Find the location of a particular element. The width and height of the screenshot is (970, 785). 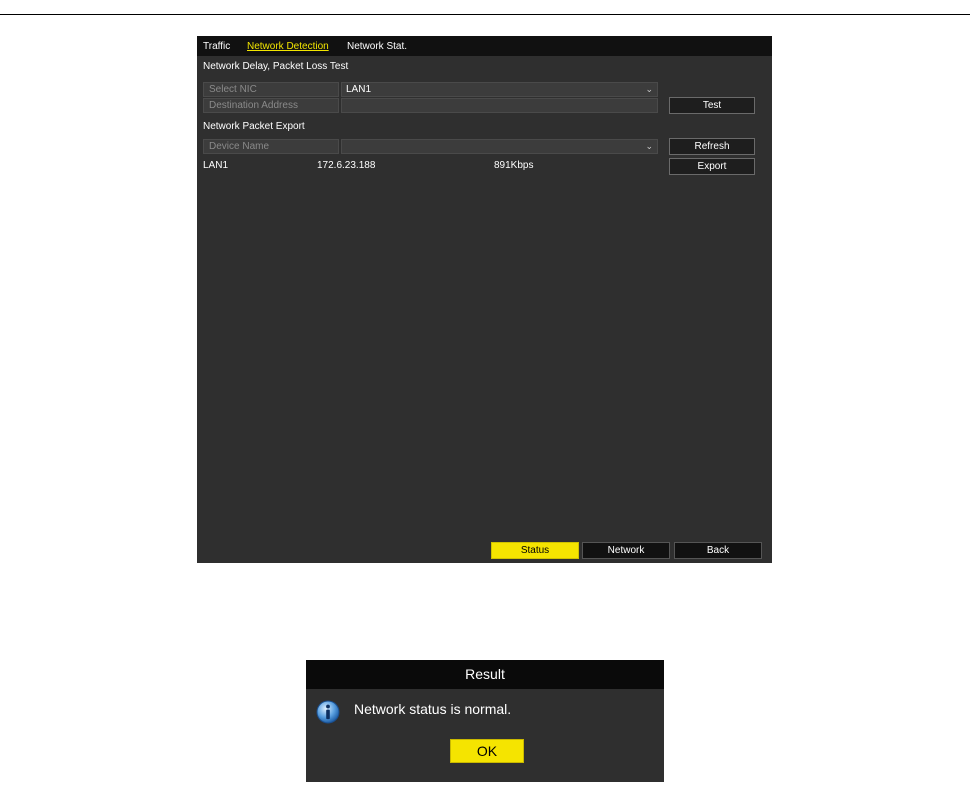

nic-name: LAN1 is located at coordinates (215, 165).